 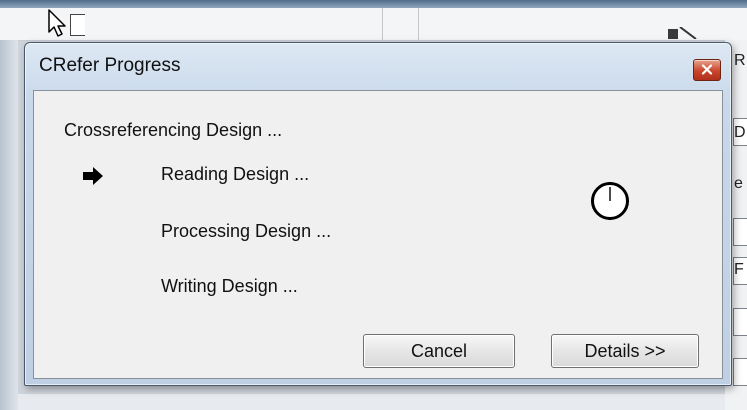 What do you see at coordinates (110, 65) in the screenshot?
I see `dialog-title: CRefer Progress` at bounding box center [110, 65].